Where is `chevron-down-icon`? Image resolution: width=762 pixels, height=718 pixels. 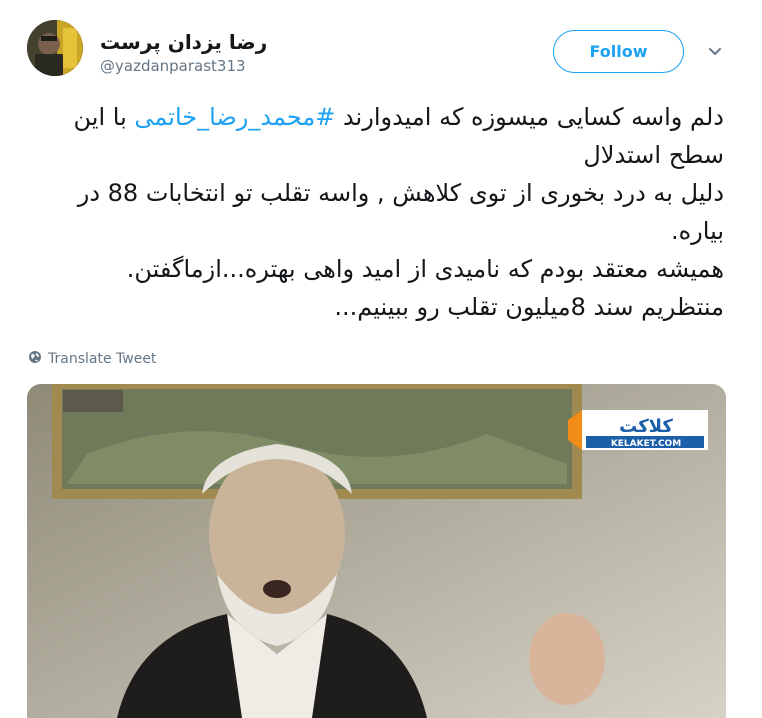 chevron-down-icon is located at coordinates (715, 52).